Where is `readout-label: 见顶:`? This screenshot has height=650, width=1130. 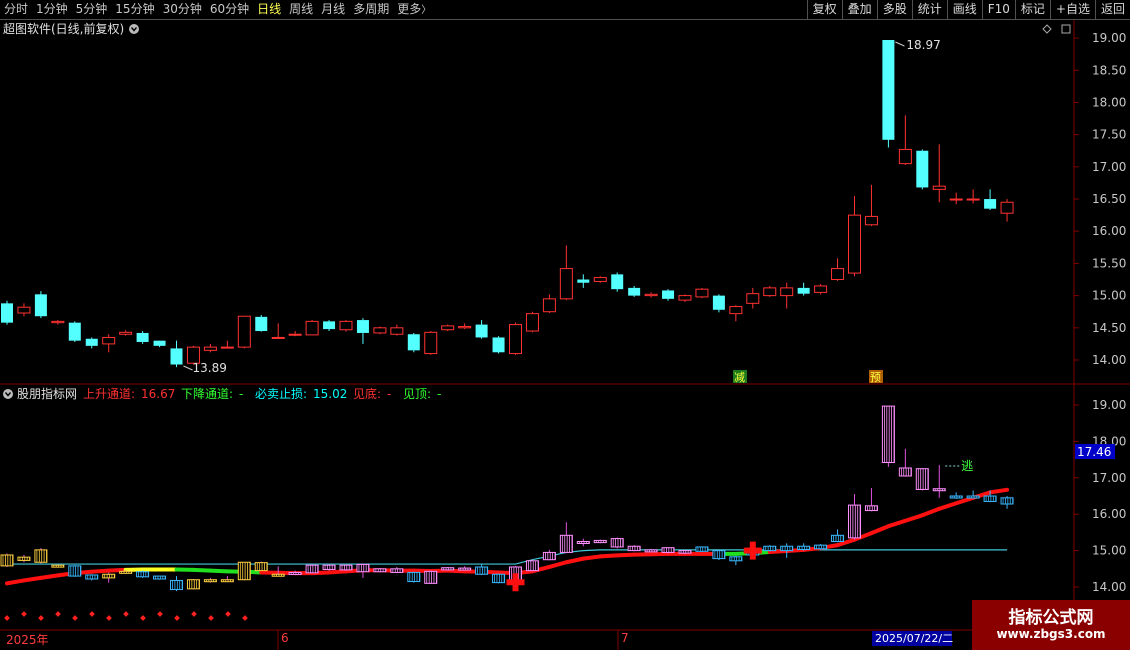 readout-label: 见顶: is located at coordinates (417, 394).